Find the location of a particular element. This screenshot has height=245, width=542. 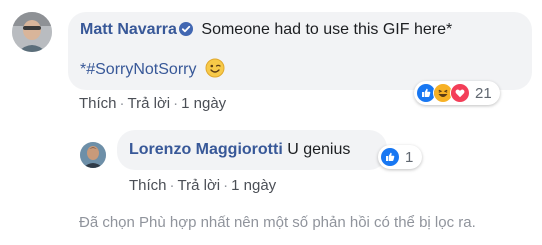

reply-bubble: Lorenzo Maggiorotti U genius is located at coordinates (252, 150).